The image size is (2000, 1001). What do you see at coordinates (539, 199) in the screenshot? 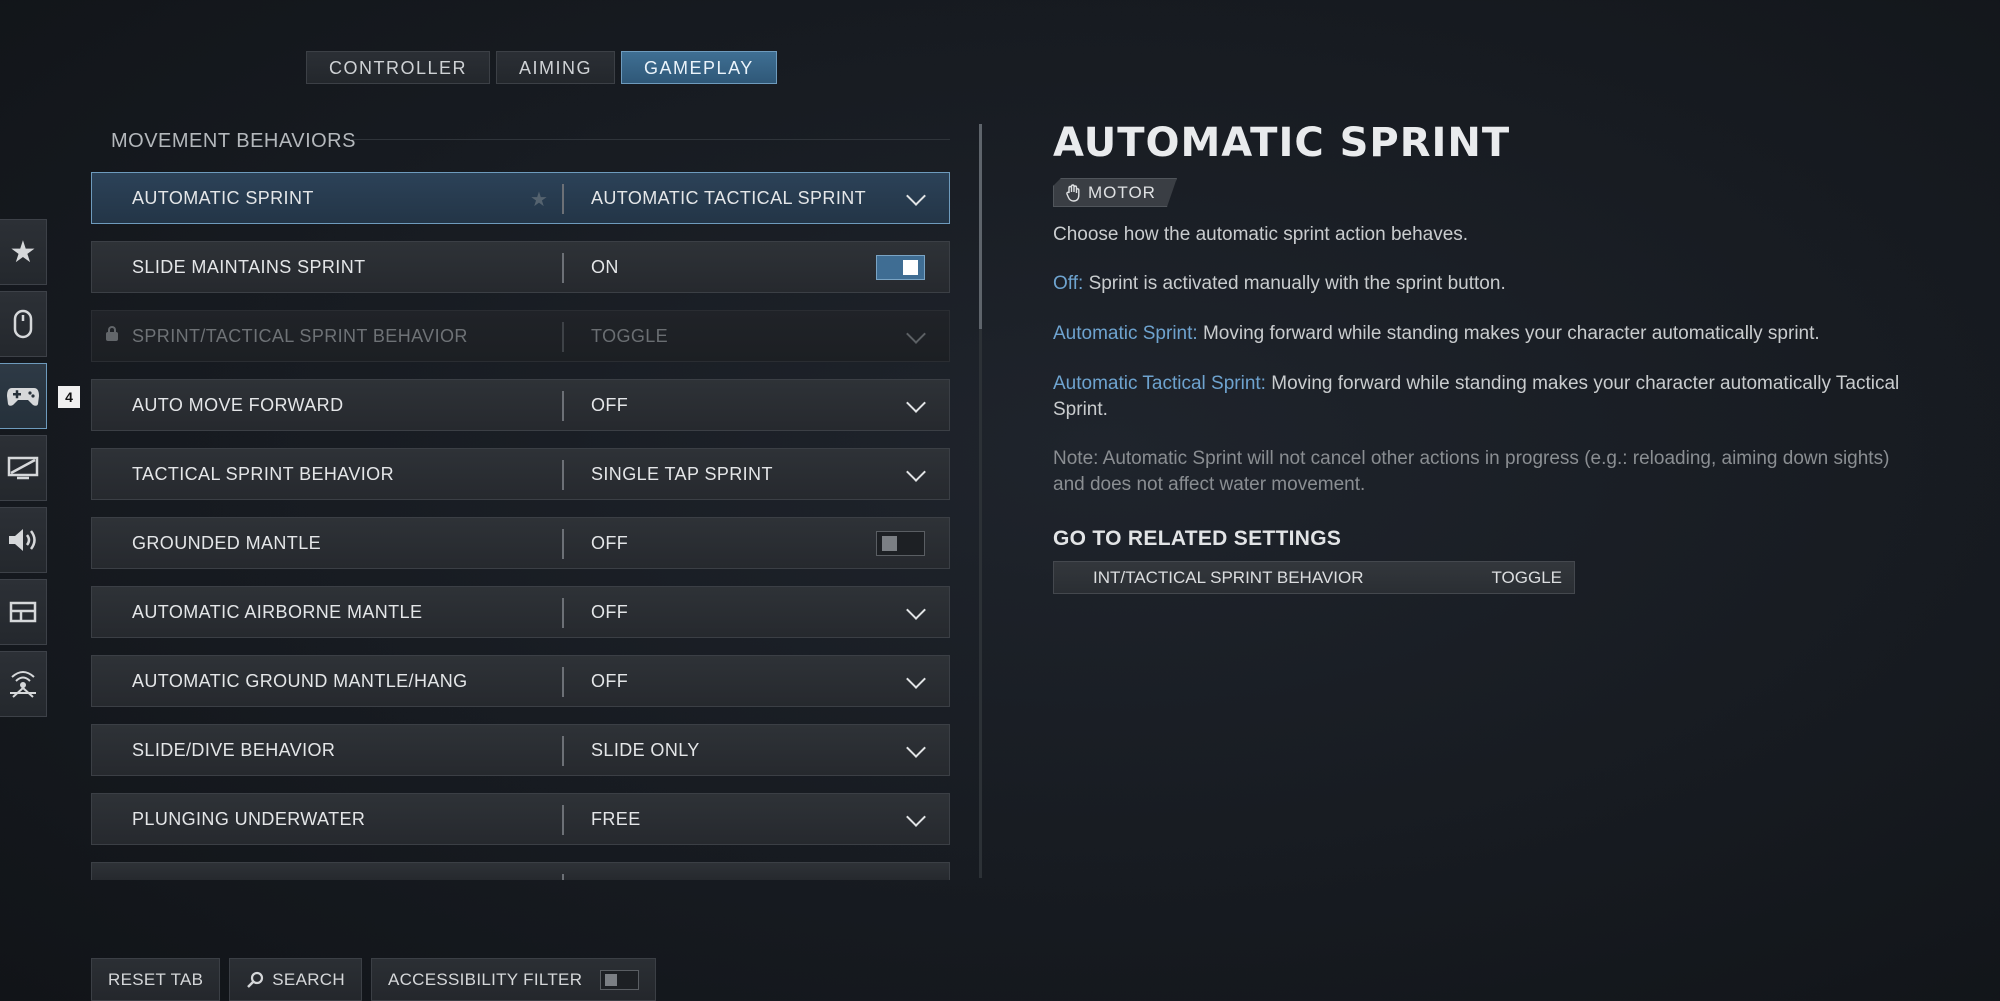
I see `favorite-star-icon: ★` at bounding box center [539, 199].